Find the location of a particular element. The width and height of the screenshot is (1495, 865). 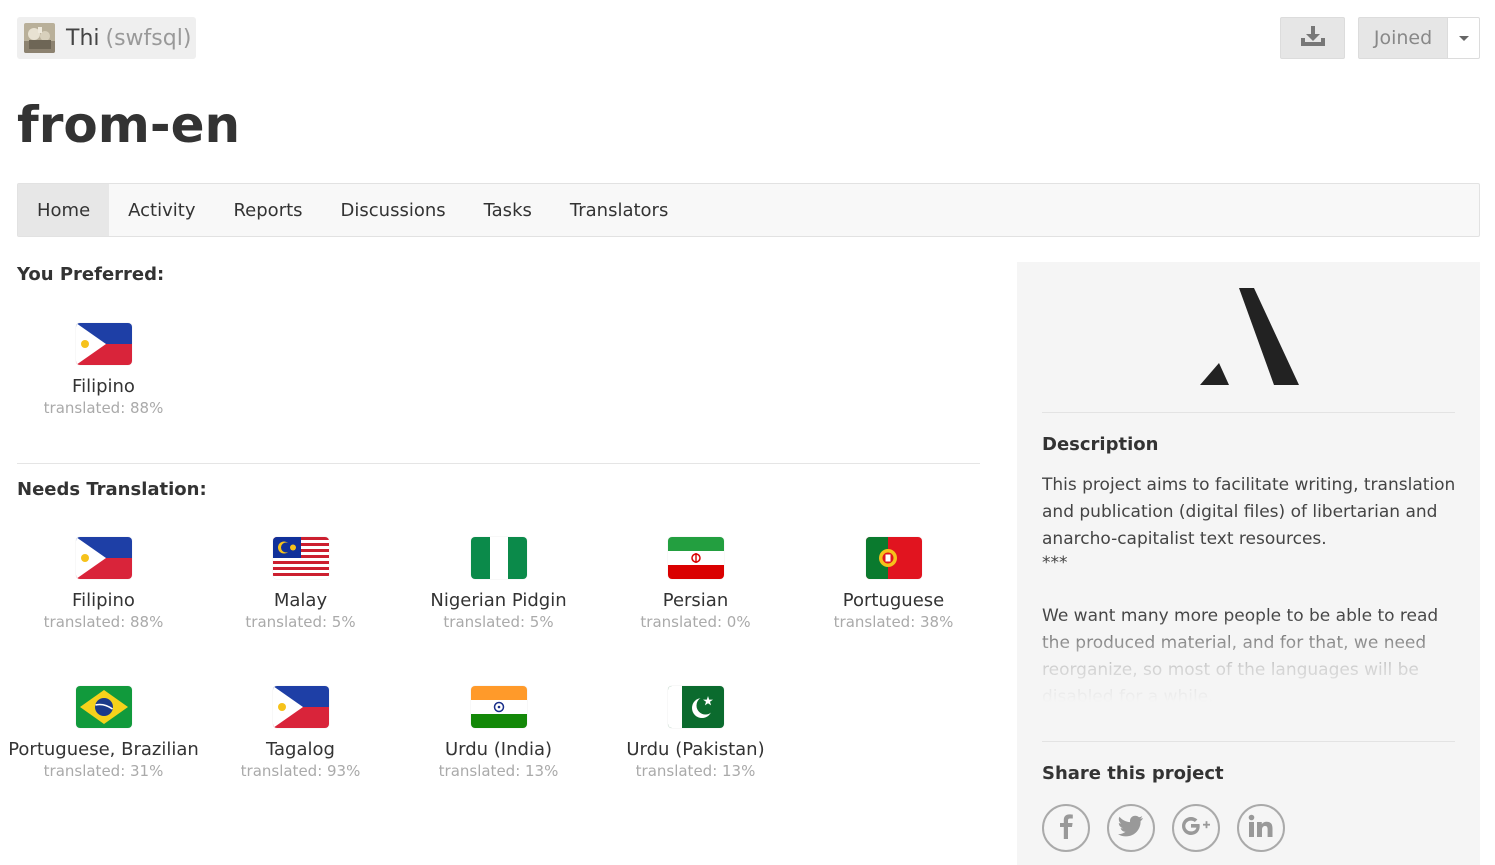

download-button is located at coordinates (1312, 38).